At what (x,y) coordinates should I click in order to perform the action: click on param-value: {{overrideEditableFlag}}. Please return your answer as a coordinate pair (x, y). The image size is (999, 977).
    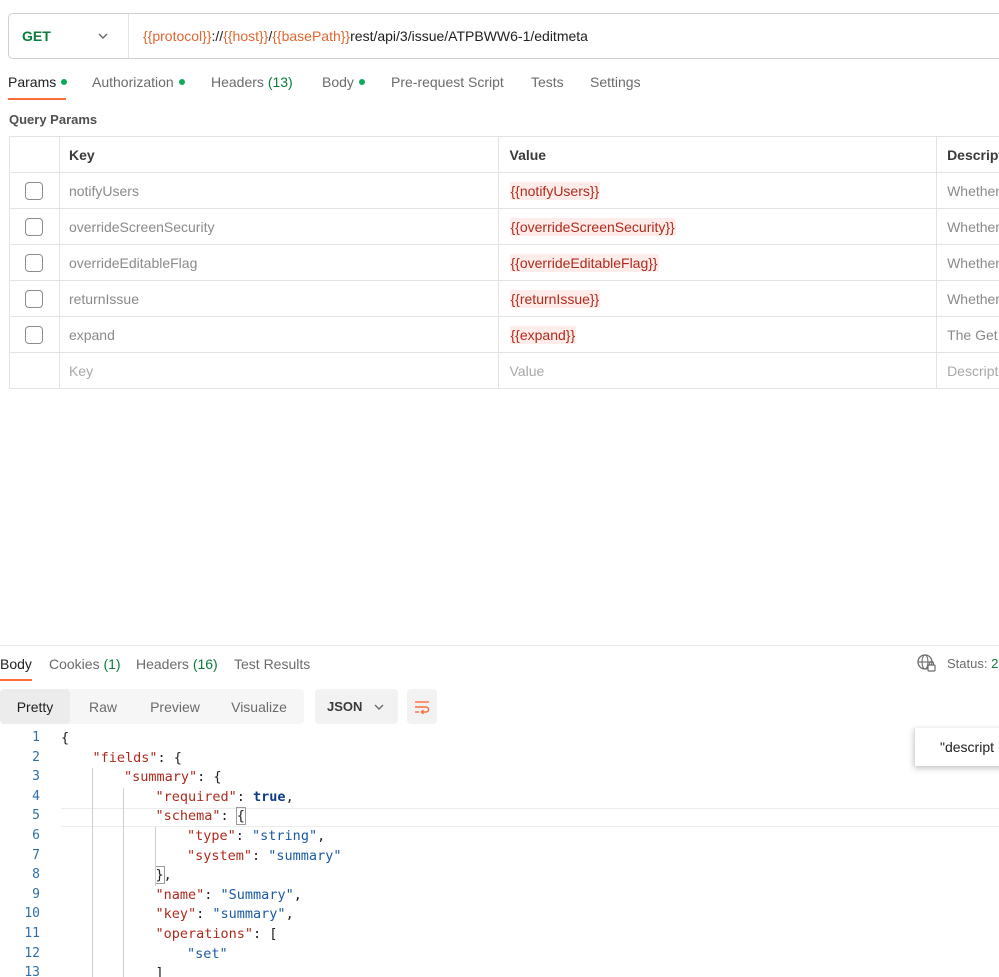
    Looking at the image, I should click on (718, 262).